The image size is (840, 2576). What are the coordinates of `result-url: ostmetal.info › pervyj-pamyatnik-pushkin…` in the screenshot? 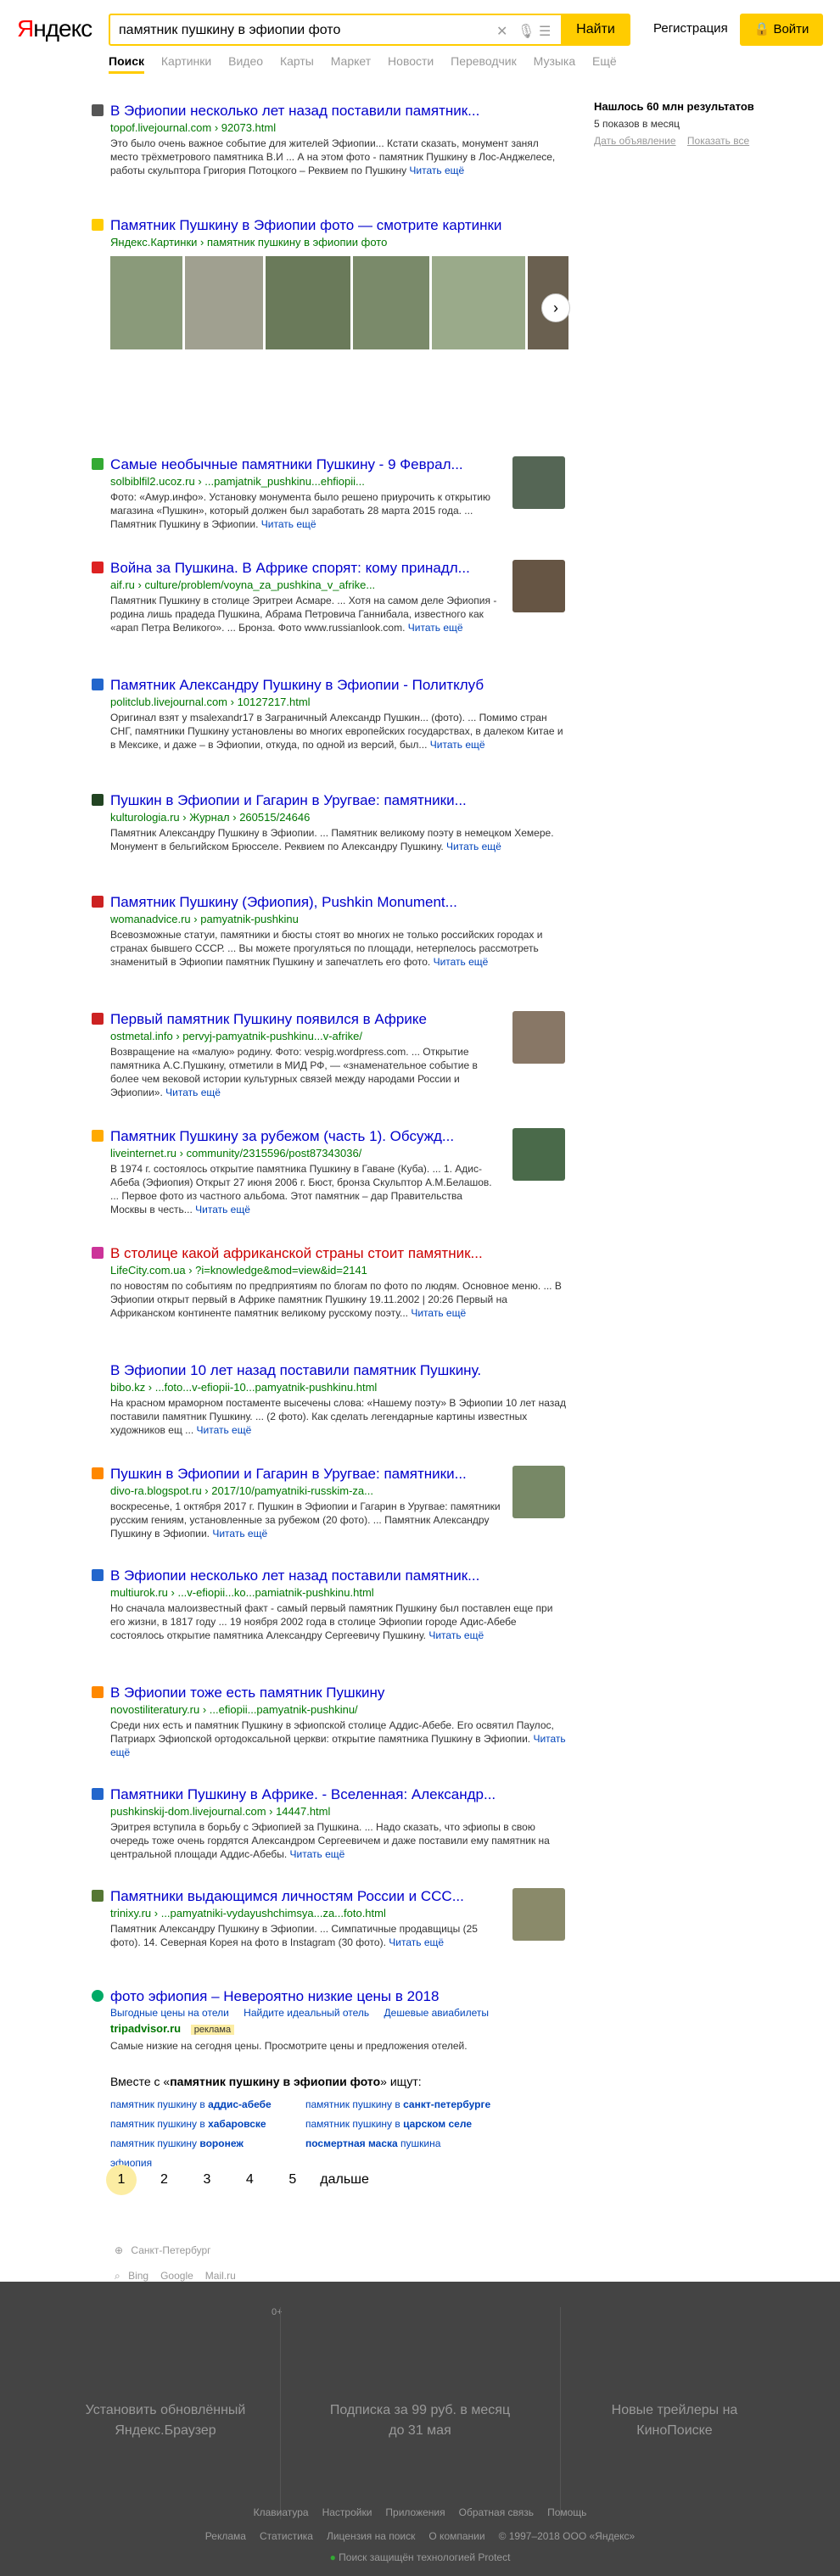 It's located at (236, 1036).